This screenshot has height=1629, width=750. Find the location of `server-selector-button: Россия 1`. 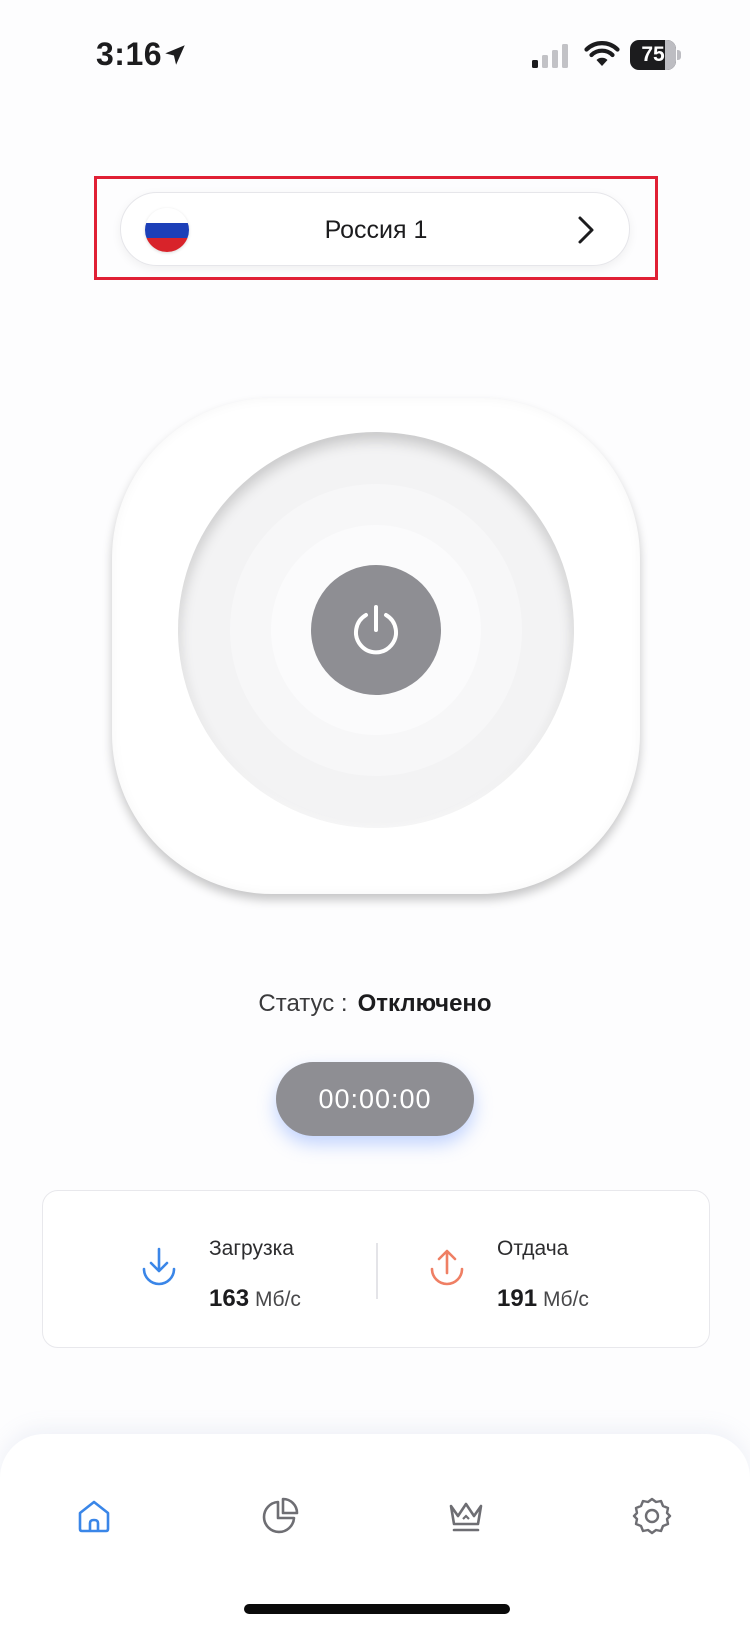

server-selector-button: Россия 1 is located at coordinates (375, 229).